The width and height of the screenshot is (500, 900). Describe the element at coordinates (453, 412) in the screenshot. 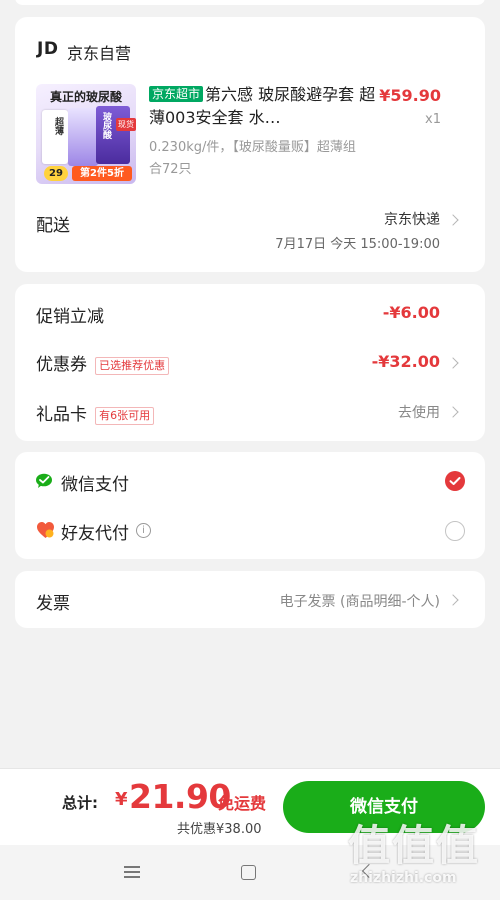

I see `giftcard-chevron-icon` at that location.